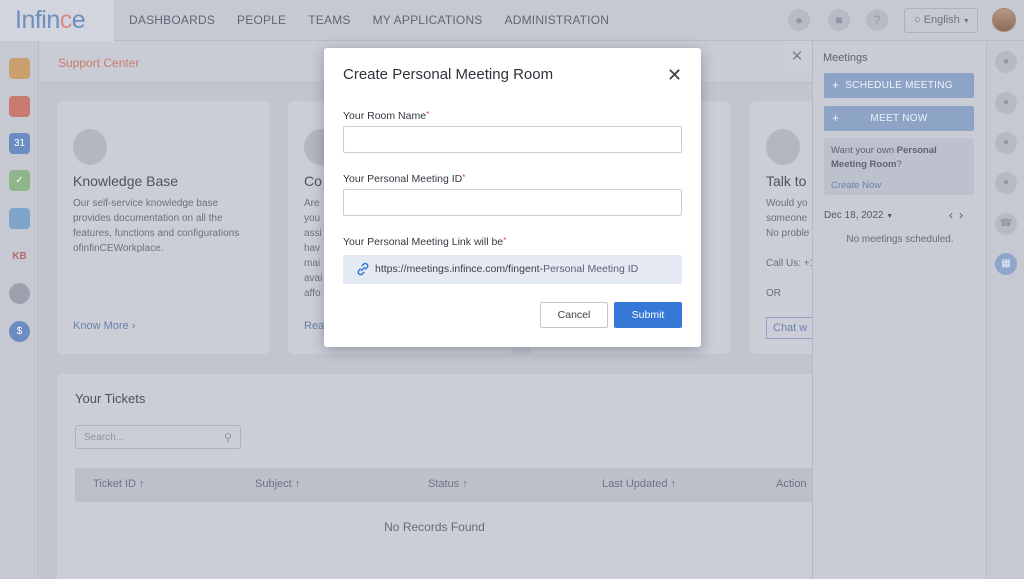  What do you see at coordinates (787, 203) in the screenshot?
I see `card-line: Would yo` at bounding box center [787, 203].